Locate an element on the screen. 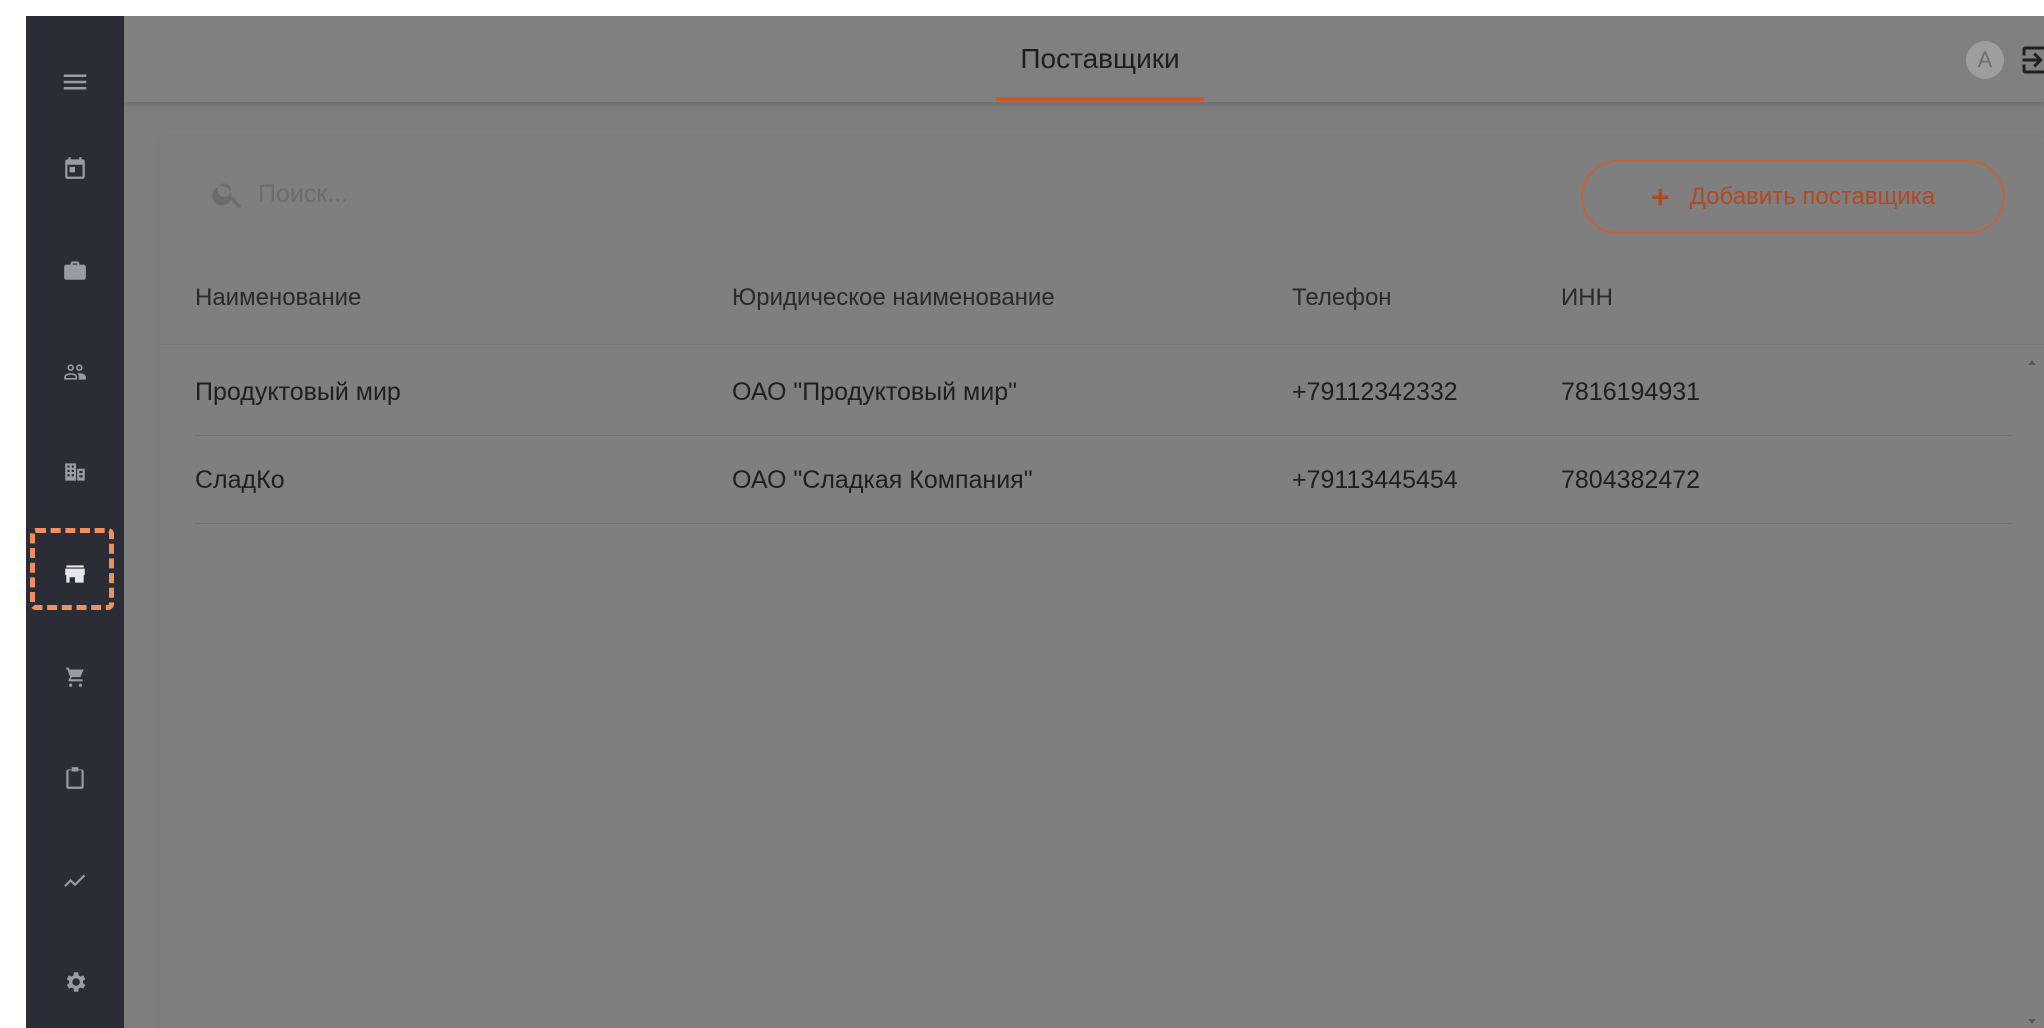 This screenshot has width=2044, height=1028. sidebar-menu-button is located at coordinates (75, 82).